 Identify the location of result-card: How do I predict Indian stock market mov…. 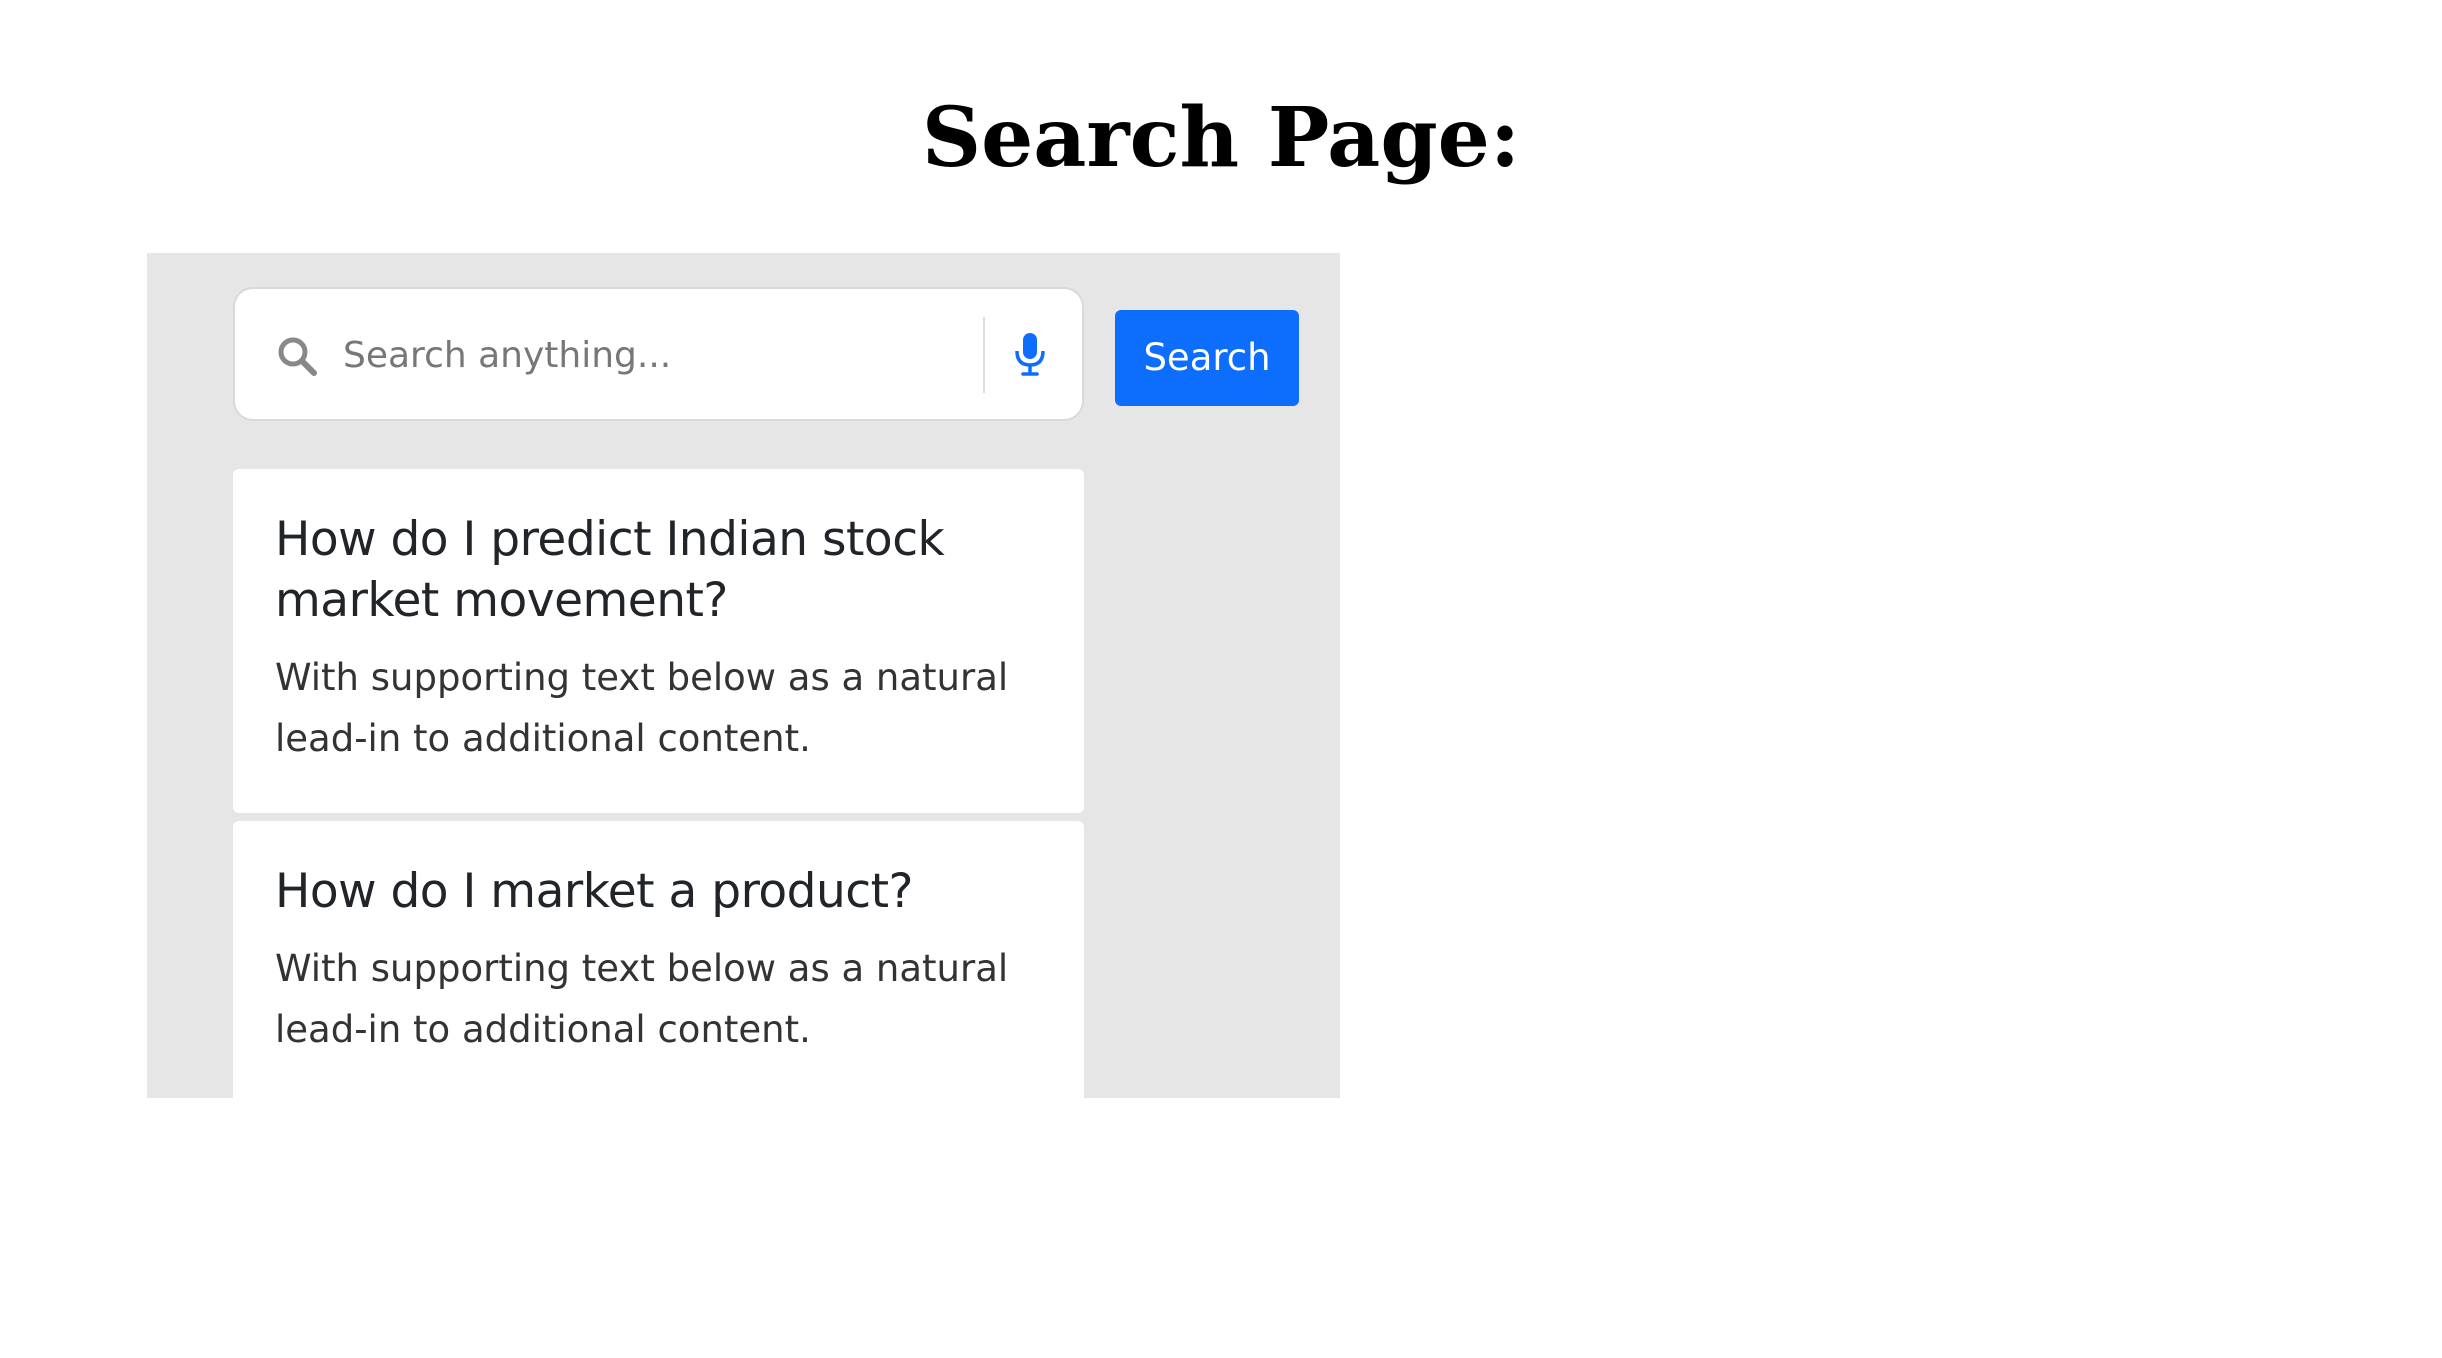
(658, 641).